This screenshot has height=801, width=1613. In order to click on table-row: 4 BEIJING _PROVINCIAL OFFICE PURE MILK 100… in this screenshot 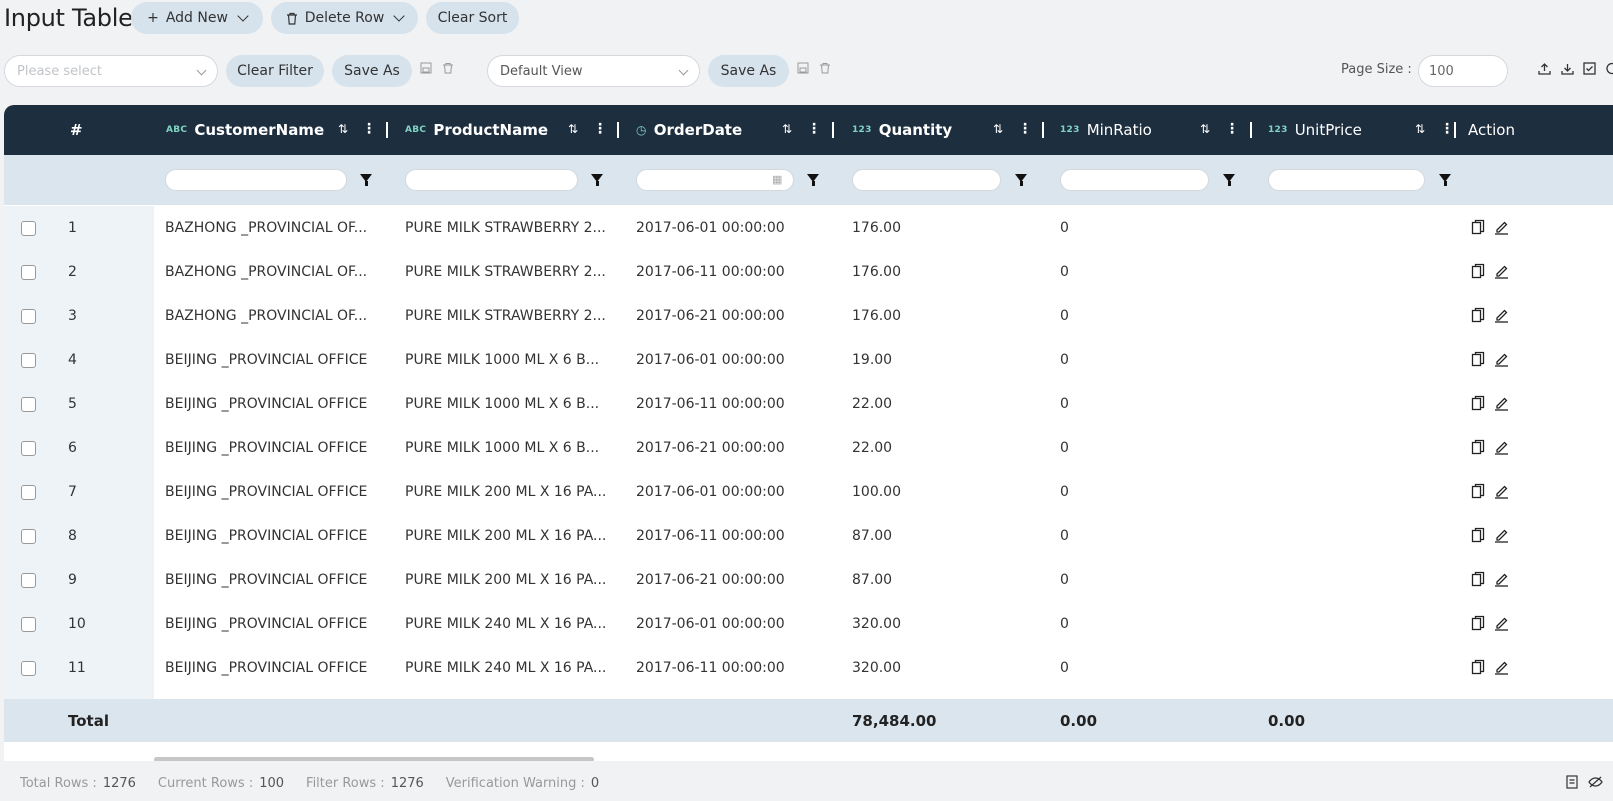, I will do `click(808, 360)`.